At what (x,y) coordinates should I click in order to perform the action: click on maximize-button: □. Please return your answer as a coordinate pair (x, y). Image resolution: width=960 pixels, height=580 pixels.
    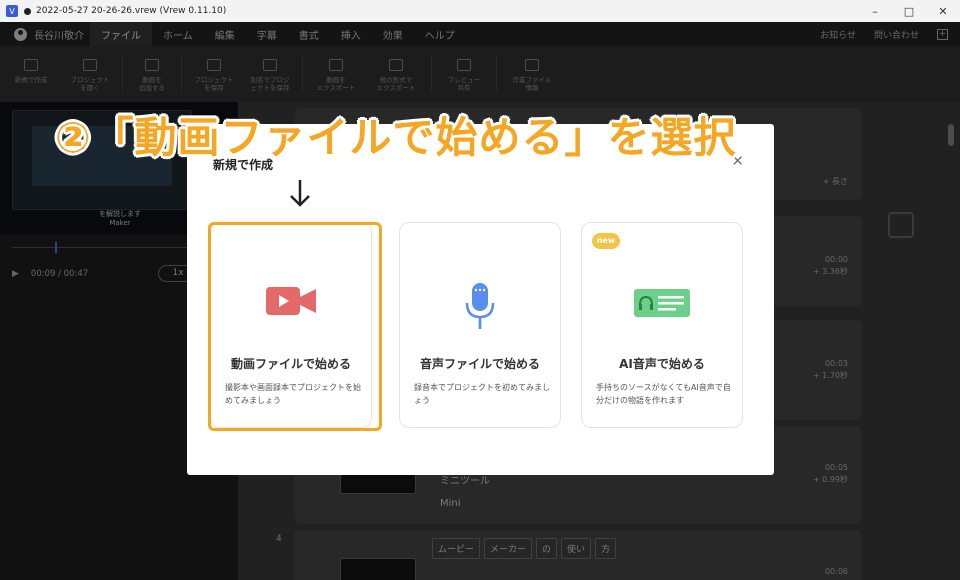
    Looking at the image, I should click on (909, 11).